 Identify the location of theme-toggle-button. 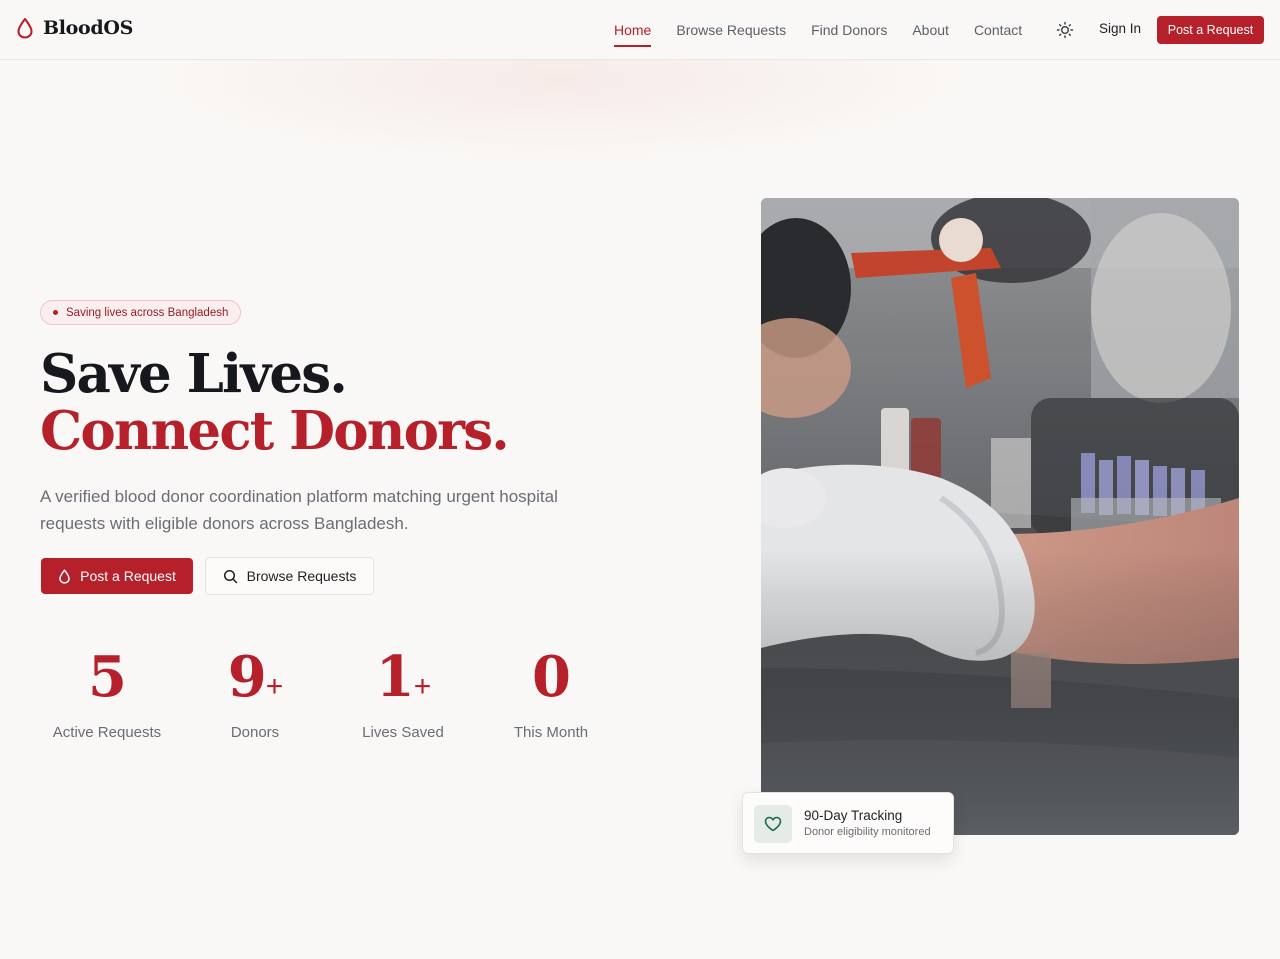
(1065, 30).